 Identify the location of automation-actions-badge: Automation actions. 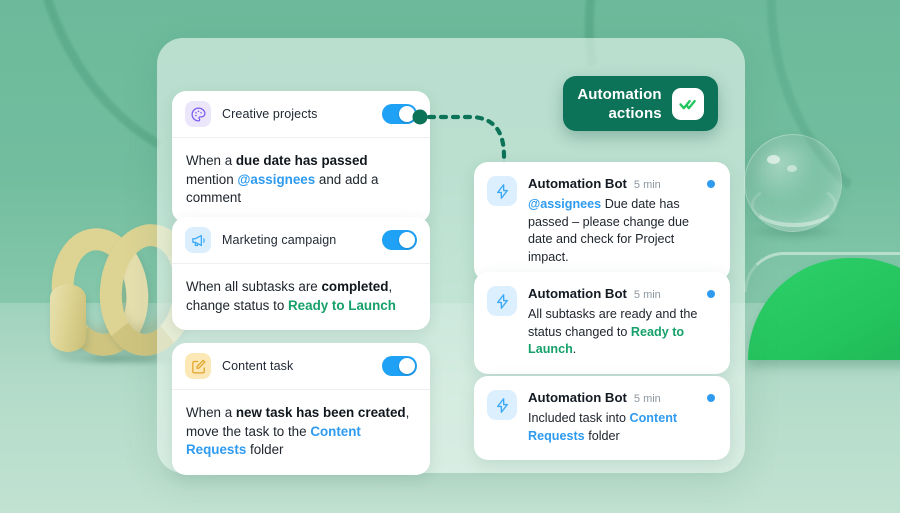
(640, 103).